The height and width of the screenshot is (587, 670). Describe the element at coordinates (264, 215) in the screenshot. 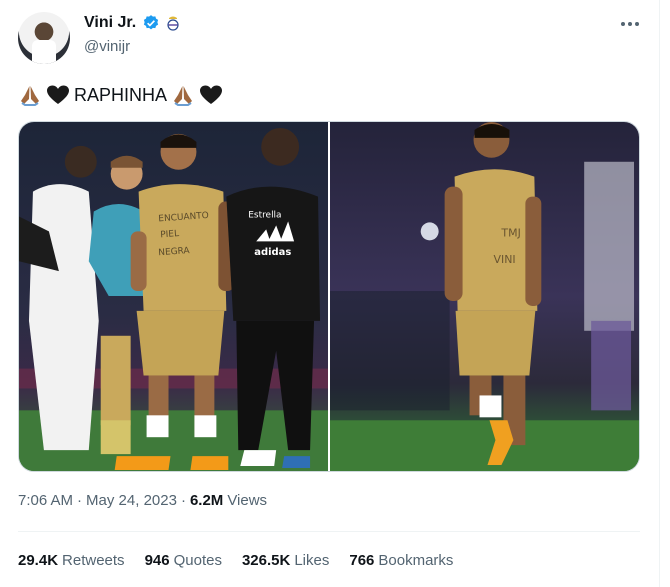

I see `svg-text: Estrella` at that location.